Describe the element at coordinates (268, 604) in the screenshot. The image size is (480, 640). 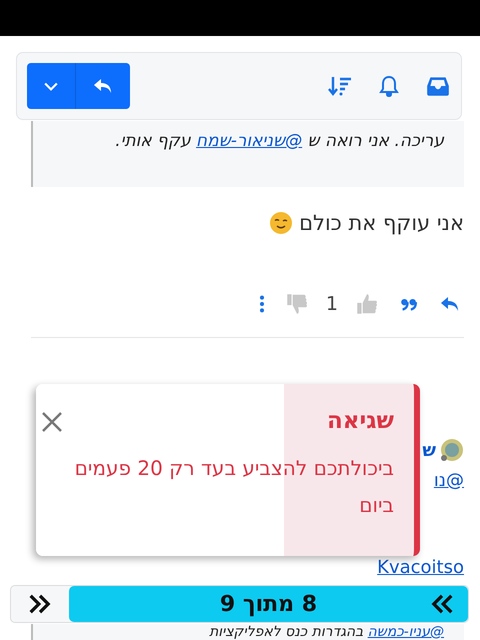
I see `page-indicator: 8 מתוך 9` at that location.